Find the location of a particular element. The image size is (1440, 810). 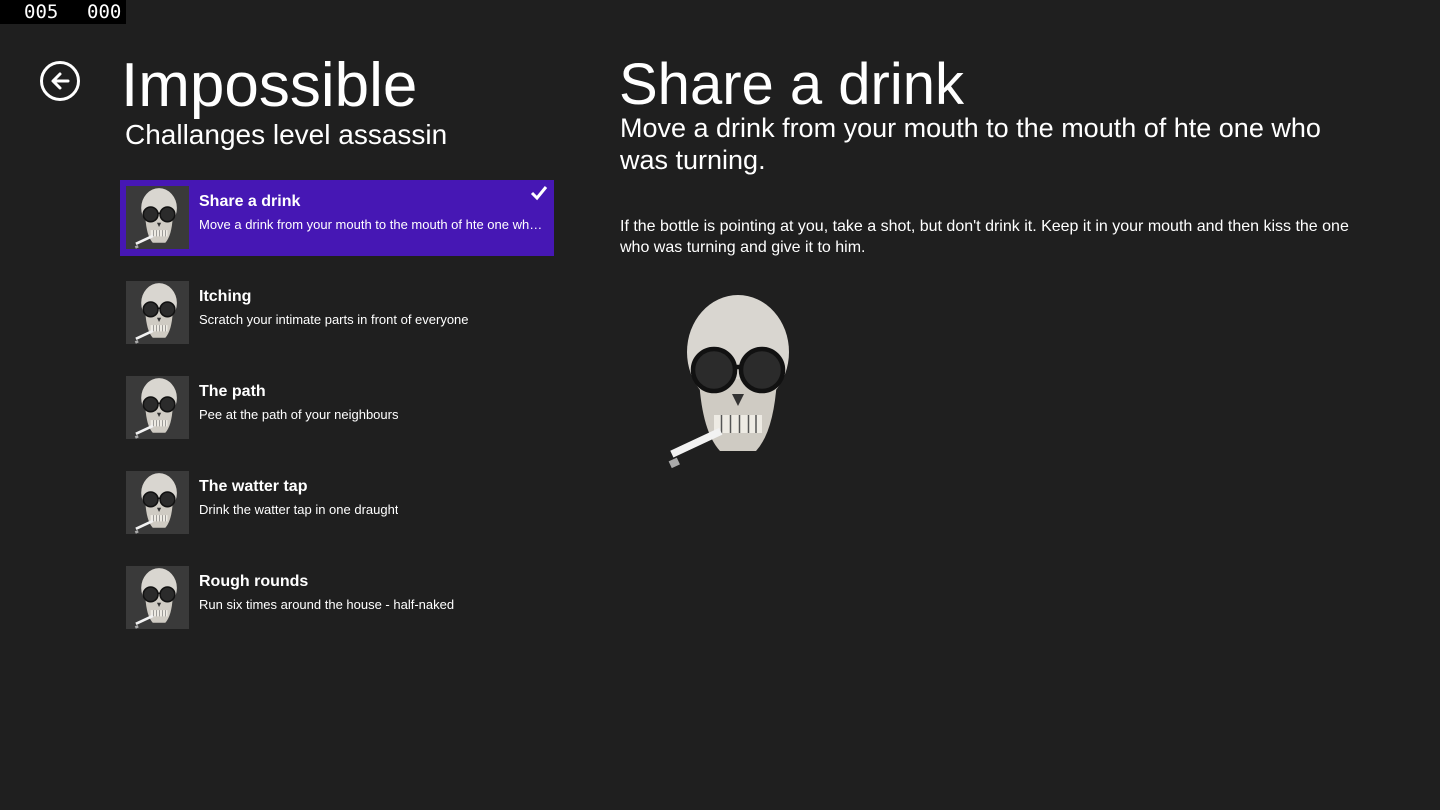

counter-left: 005 is located at coordinates (41, 12).